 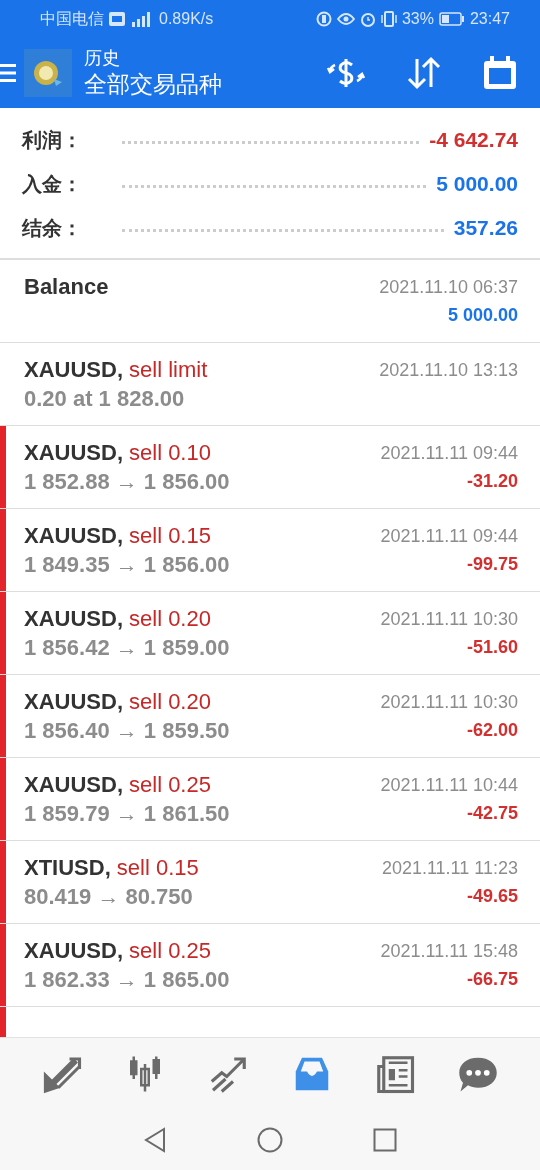 I want to click on history-row: XTIUSD, sell 0.15 80.419 → 80.750 2021.11.11 11:23 -49.65, so click(x=270, y=882).